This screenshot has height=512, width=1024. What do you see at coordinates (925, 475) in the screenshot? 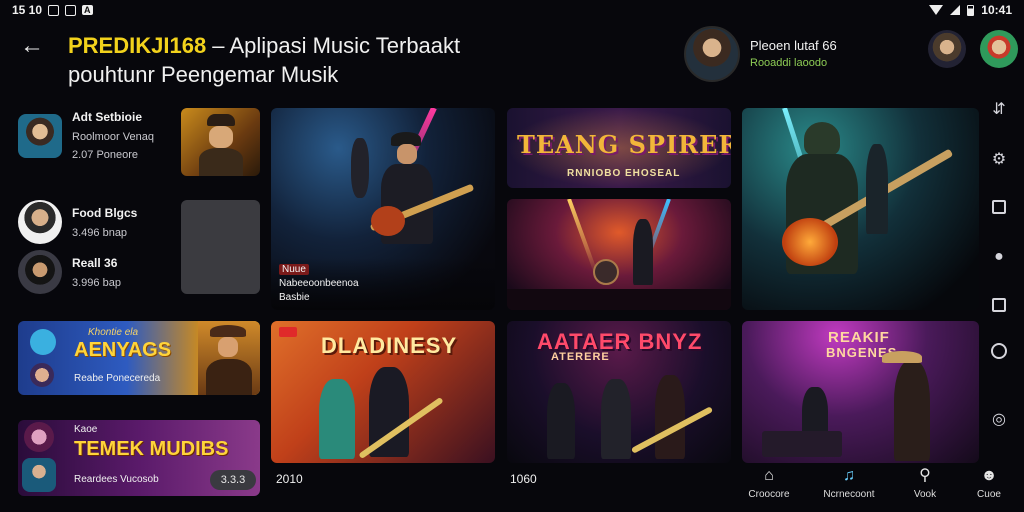
I see `search-icon: ⚲` at bounding box center [925, 475].